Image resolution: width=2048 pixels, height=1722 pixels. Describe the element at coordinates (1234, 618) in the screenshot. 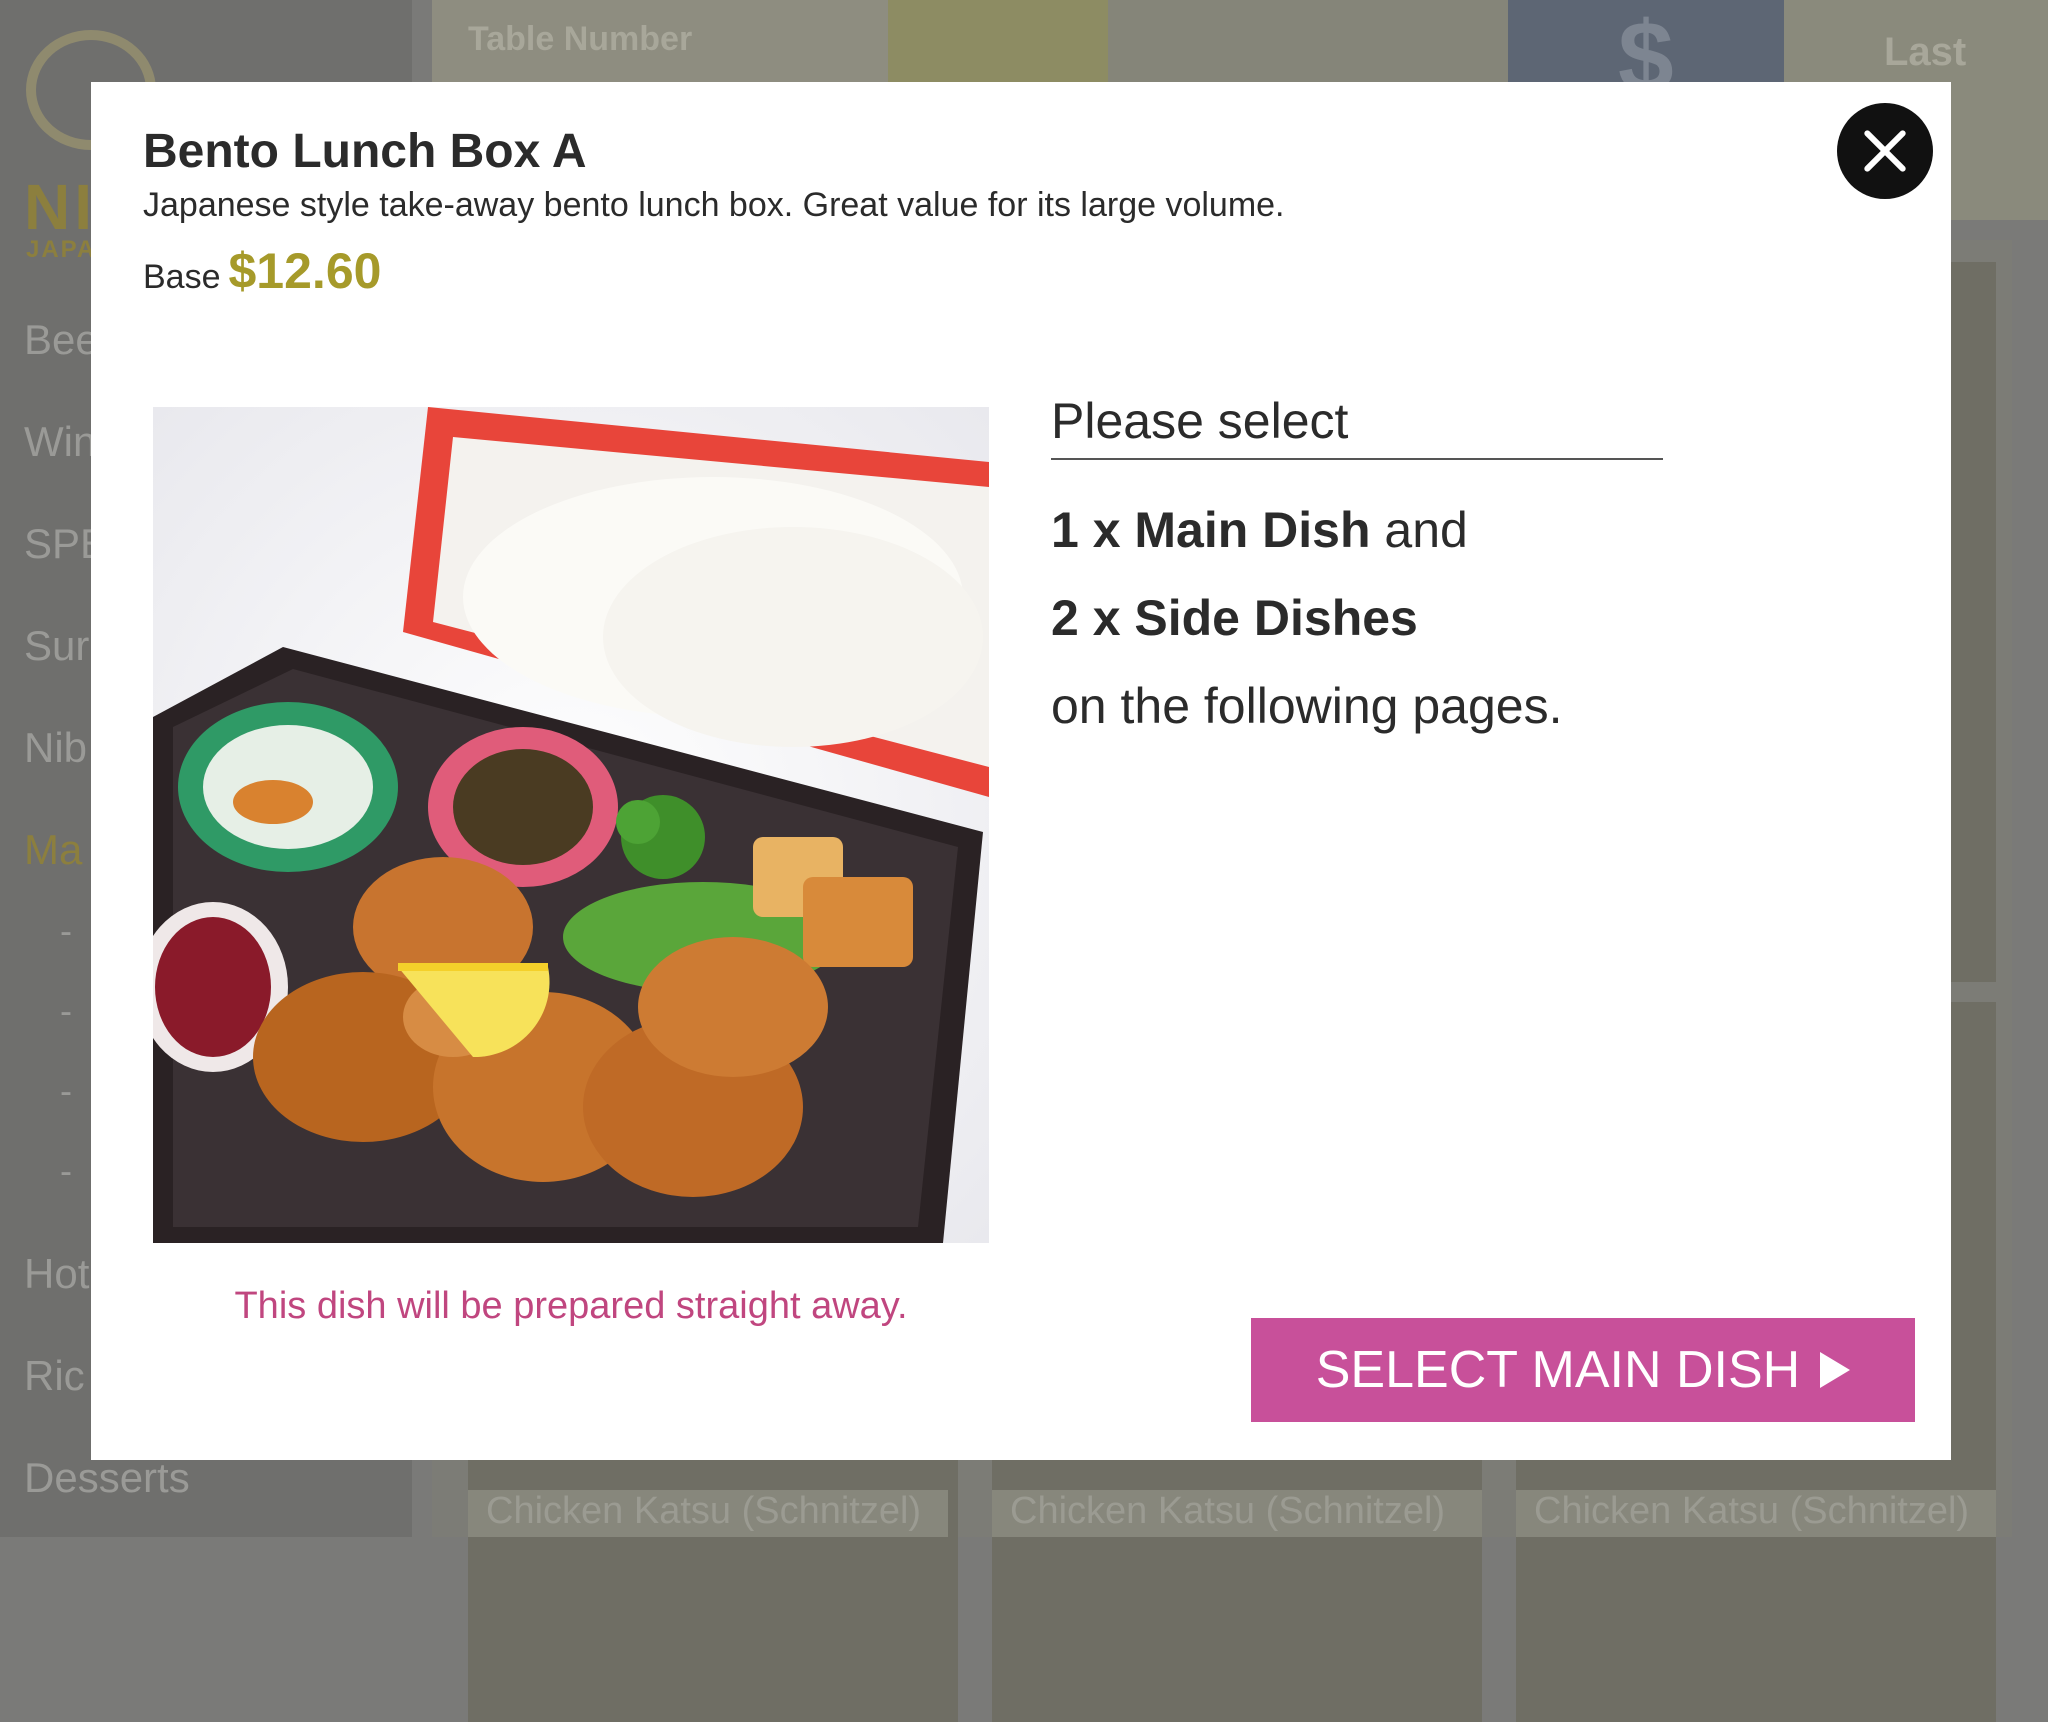

I see `side-dish-count: 2 x Side Dishes` at that location.